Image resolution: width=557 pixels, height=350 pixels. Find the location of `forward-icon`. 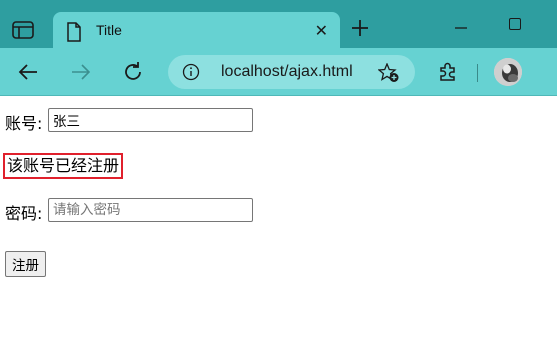

forward-icon is located at coordinates (81, 72).